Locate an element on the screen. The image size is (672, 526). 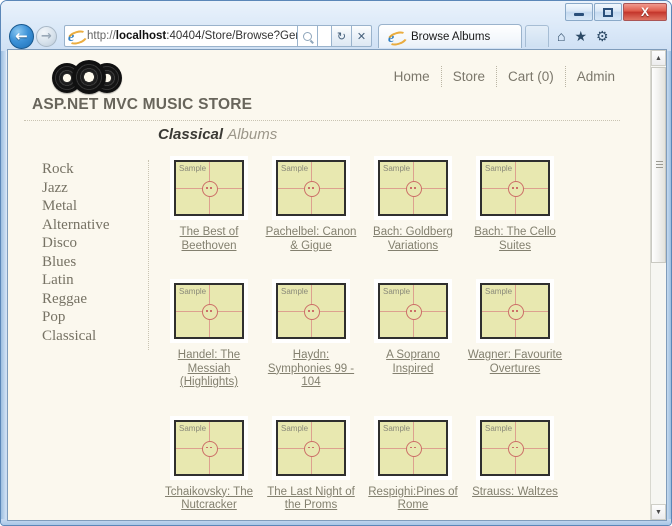
album-title-link: Bach: The Cello Suites is located at coordinates (515, 239).